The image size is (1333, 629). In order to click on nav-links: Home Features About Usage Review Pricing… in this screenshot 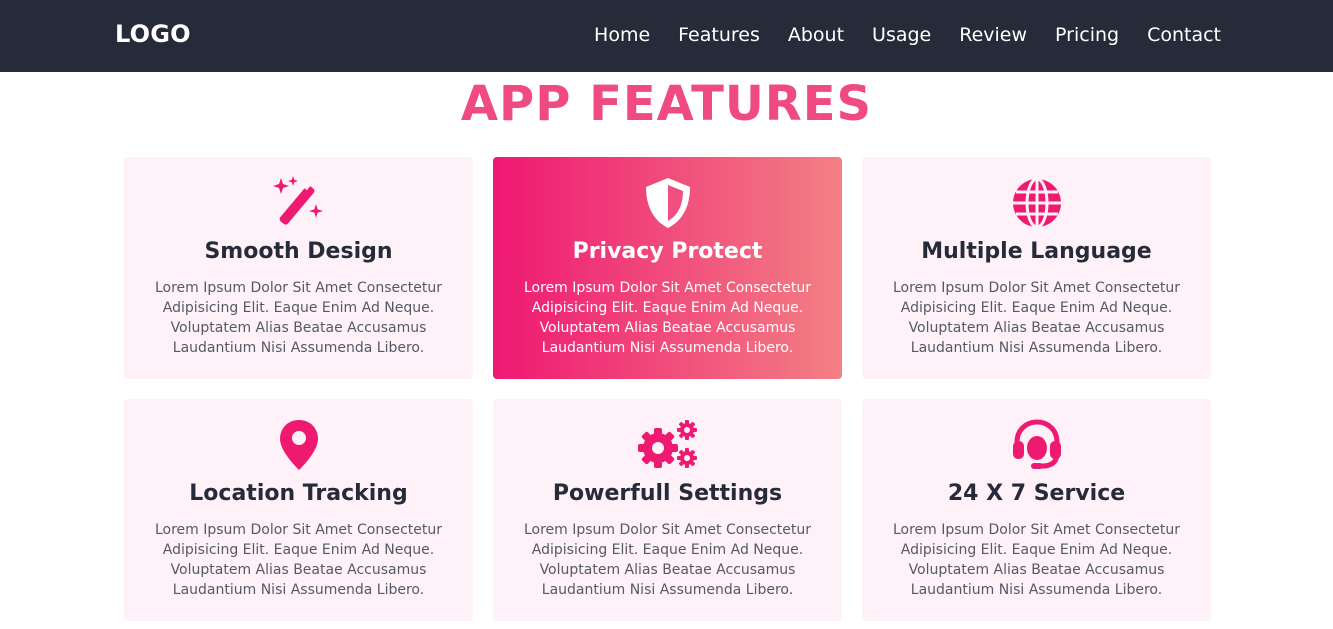, I will do `click(907, 35)`.